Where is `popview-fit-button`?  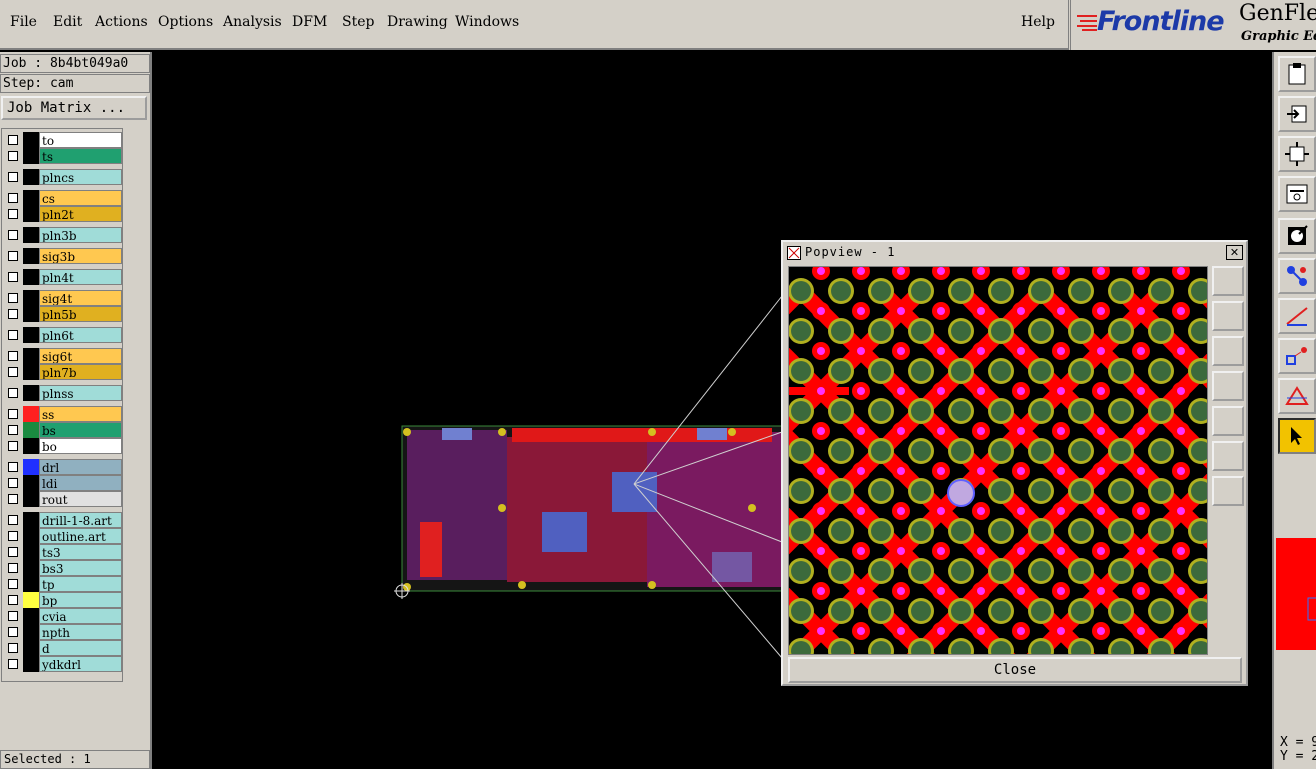 popview-fit-button is located at coordinates (1228, 456).